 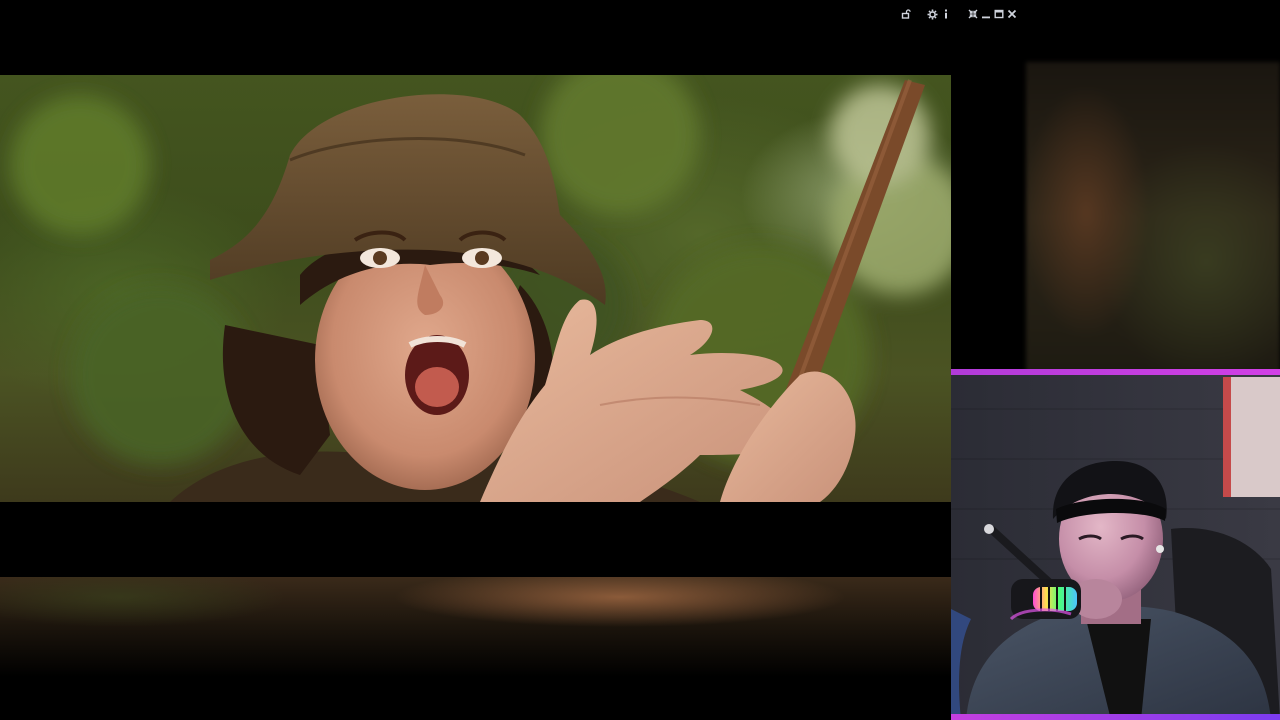 What do you see at coordinates (1011, 14) in the screenshot?
I see `close-icon` at bounding box center [1011, 14].